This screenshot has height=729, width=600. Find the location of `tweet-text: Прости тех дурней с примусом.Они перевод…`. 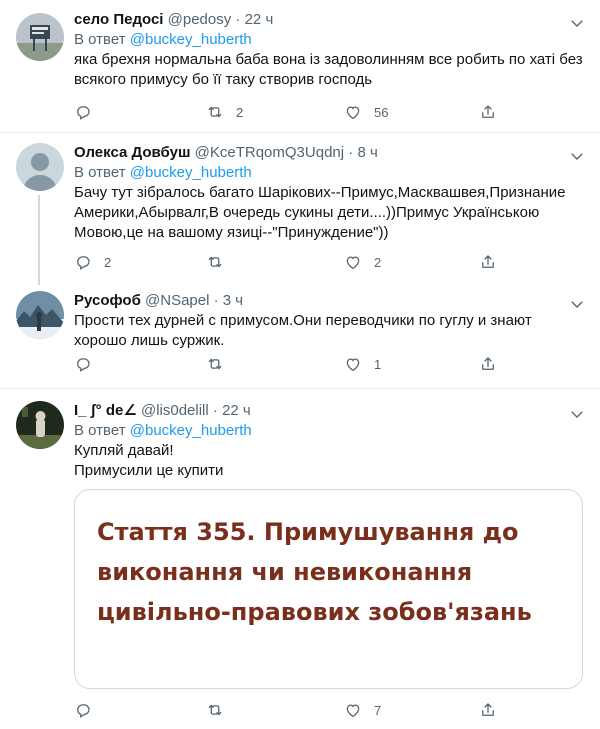

tweet-text: Прости тех дурней с примусом.Они перевод… is located at coordinates (331, 331).